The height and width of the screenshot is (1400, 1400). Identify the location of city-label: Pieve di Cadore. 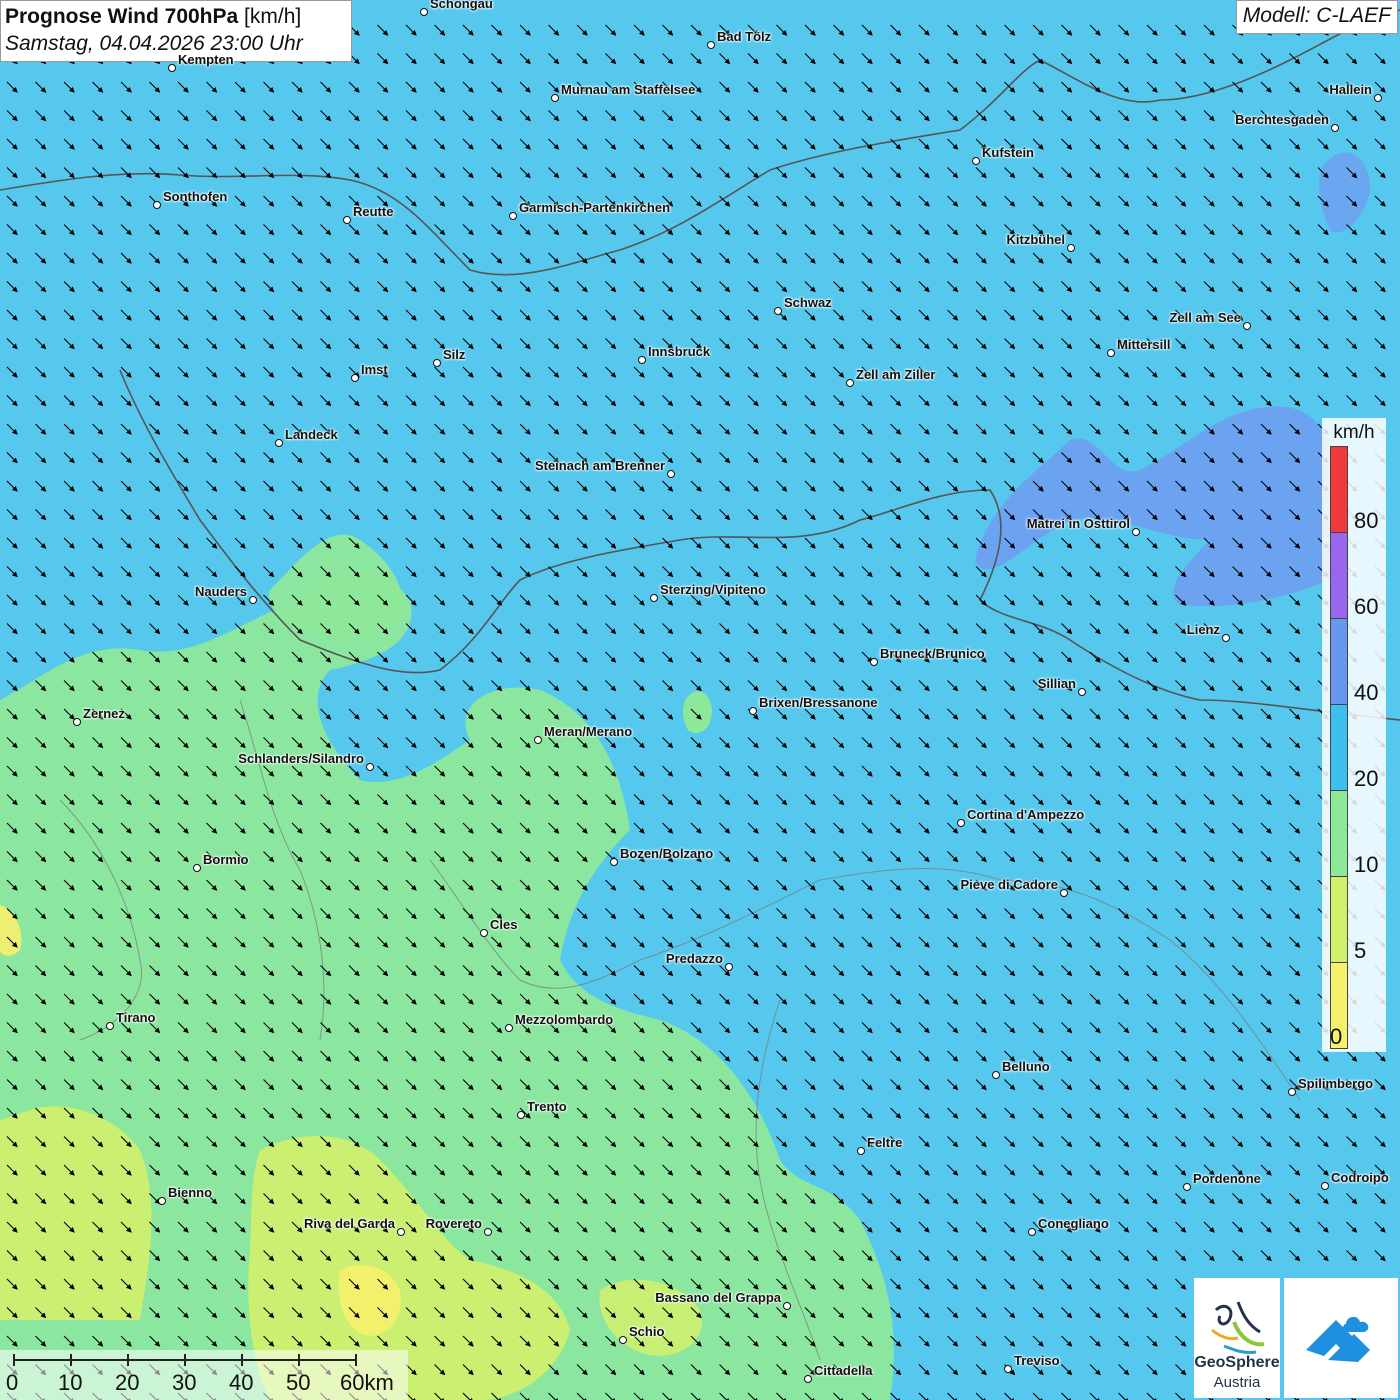
(1009, 884).